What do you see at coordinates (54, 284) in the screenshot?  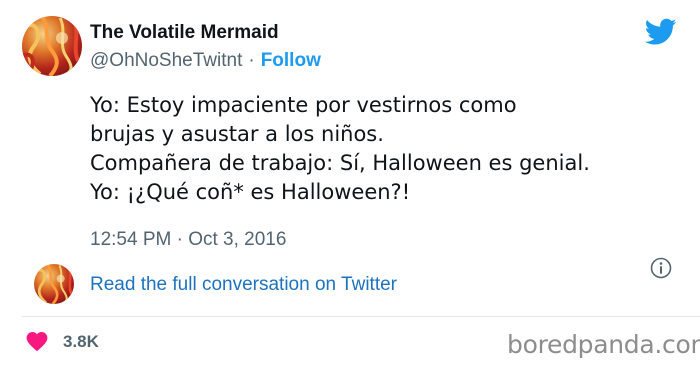 I see `conversation-avatar` at bounding box center [54, 284].